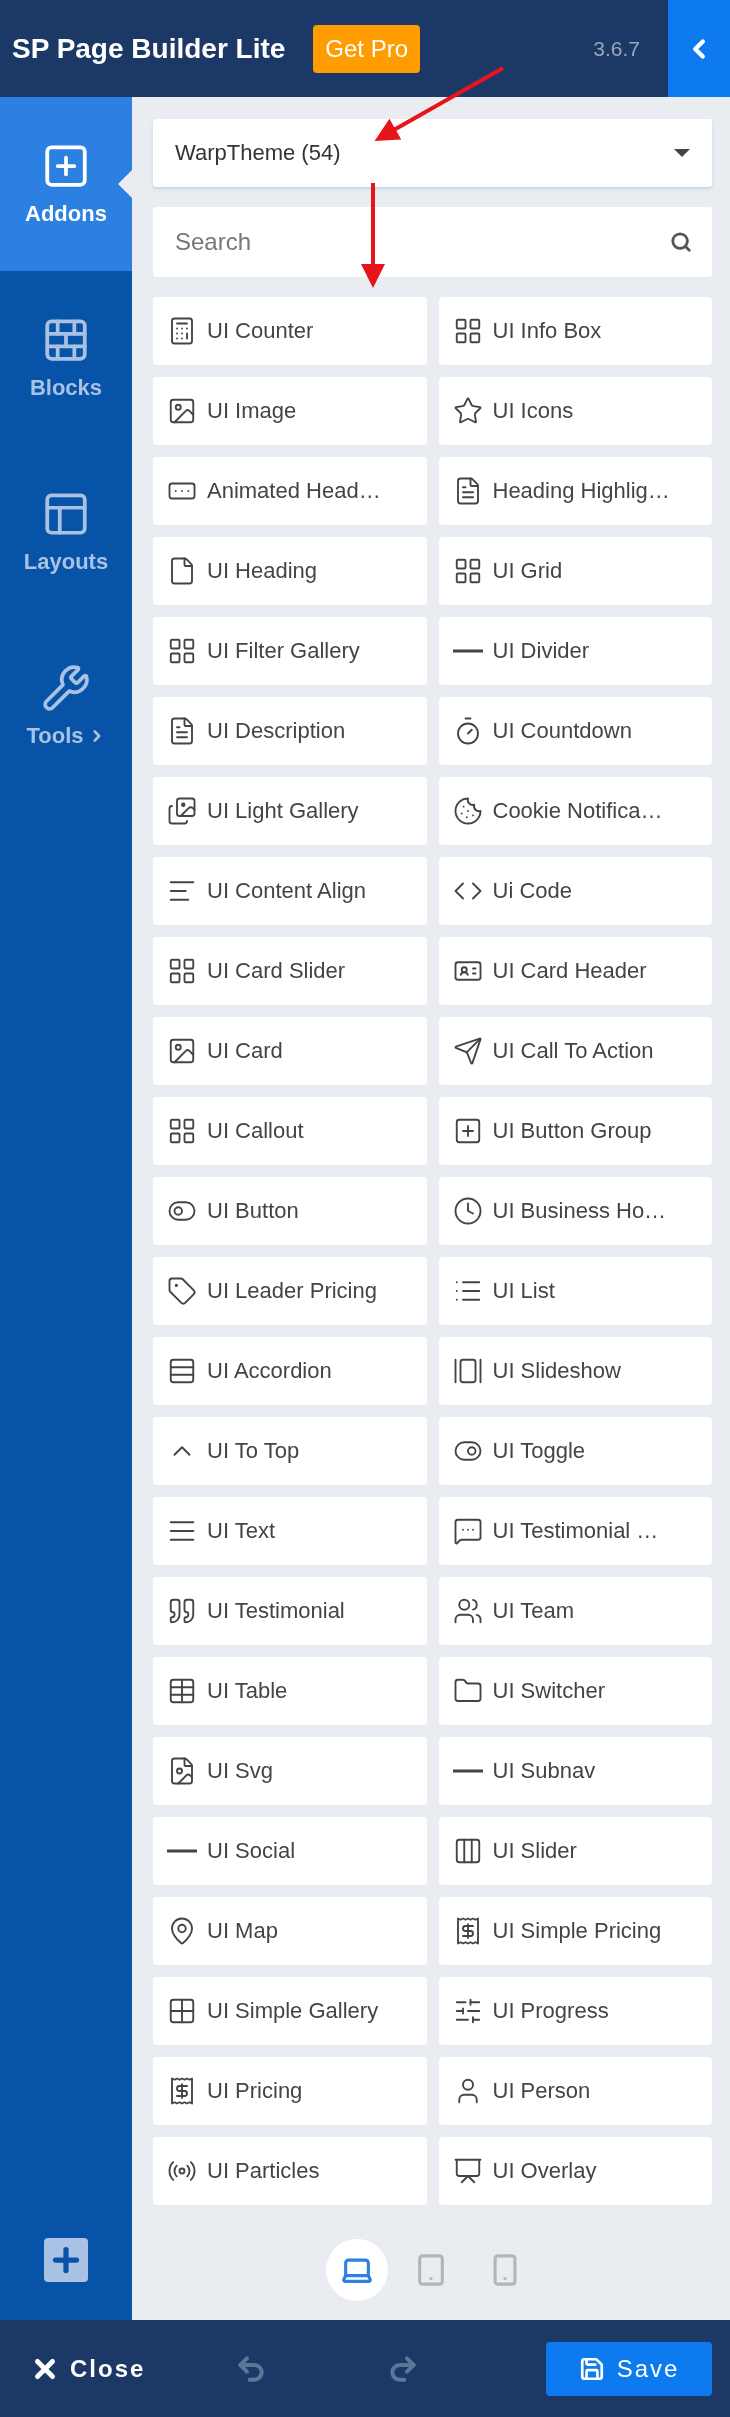  I want to click on close-button: Close, so click(88, 2368).